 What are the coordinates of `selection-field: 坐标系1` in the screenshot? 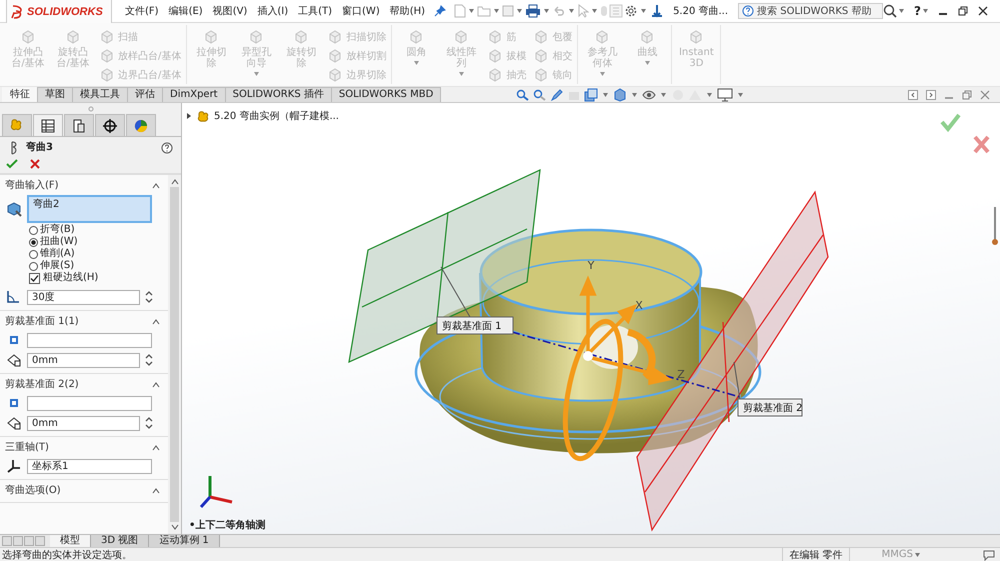 It's located at (89, 466).